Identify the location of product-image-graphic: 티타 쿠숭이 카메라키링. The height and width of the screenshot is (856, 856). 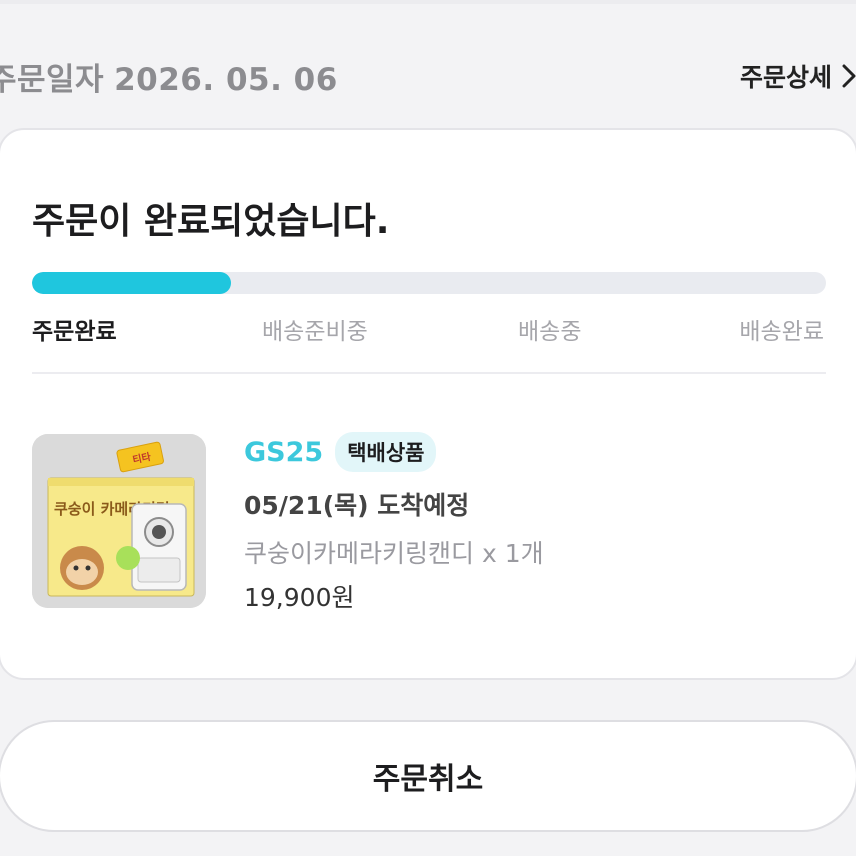
(119, 521).